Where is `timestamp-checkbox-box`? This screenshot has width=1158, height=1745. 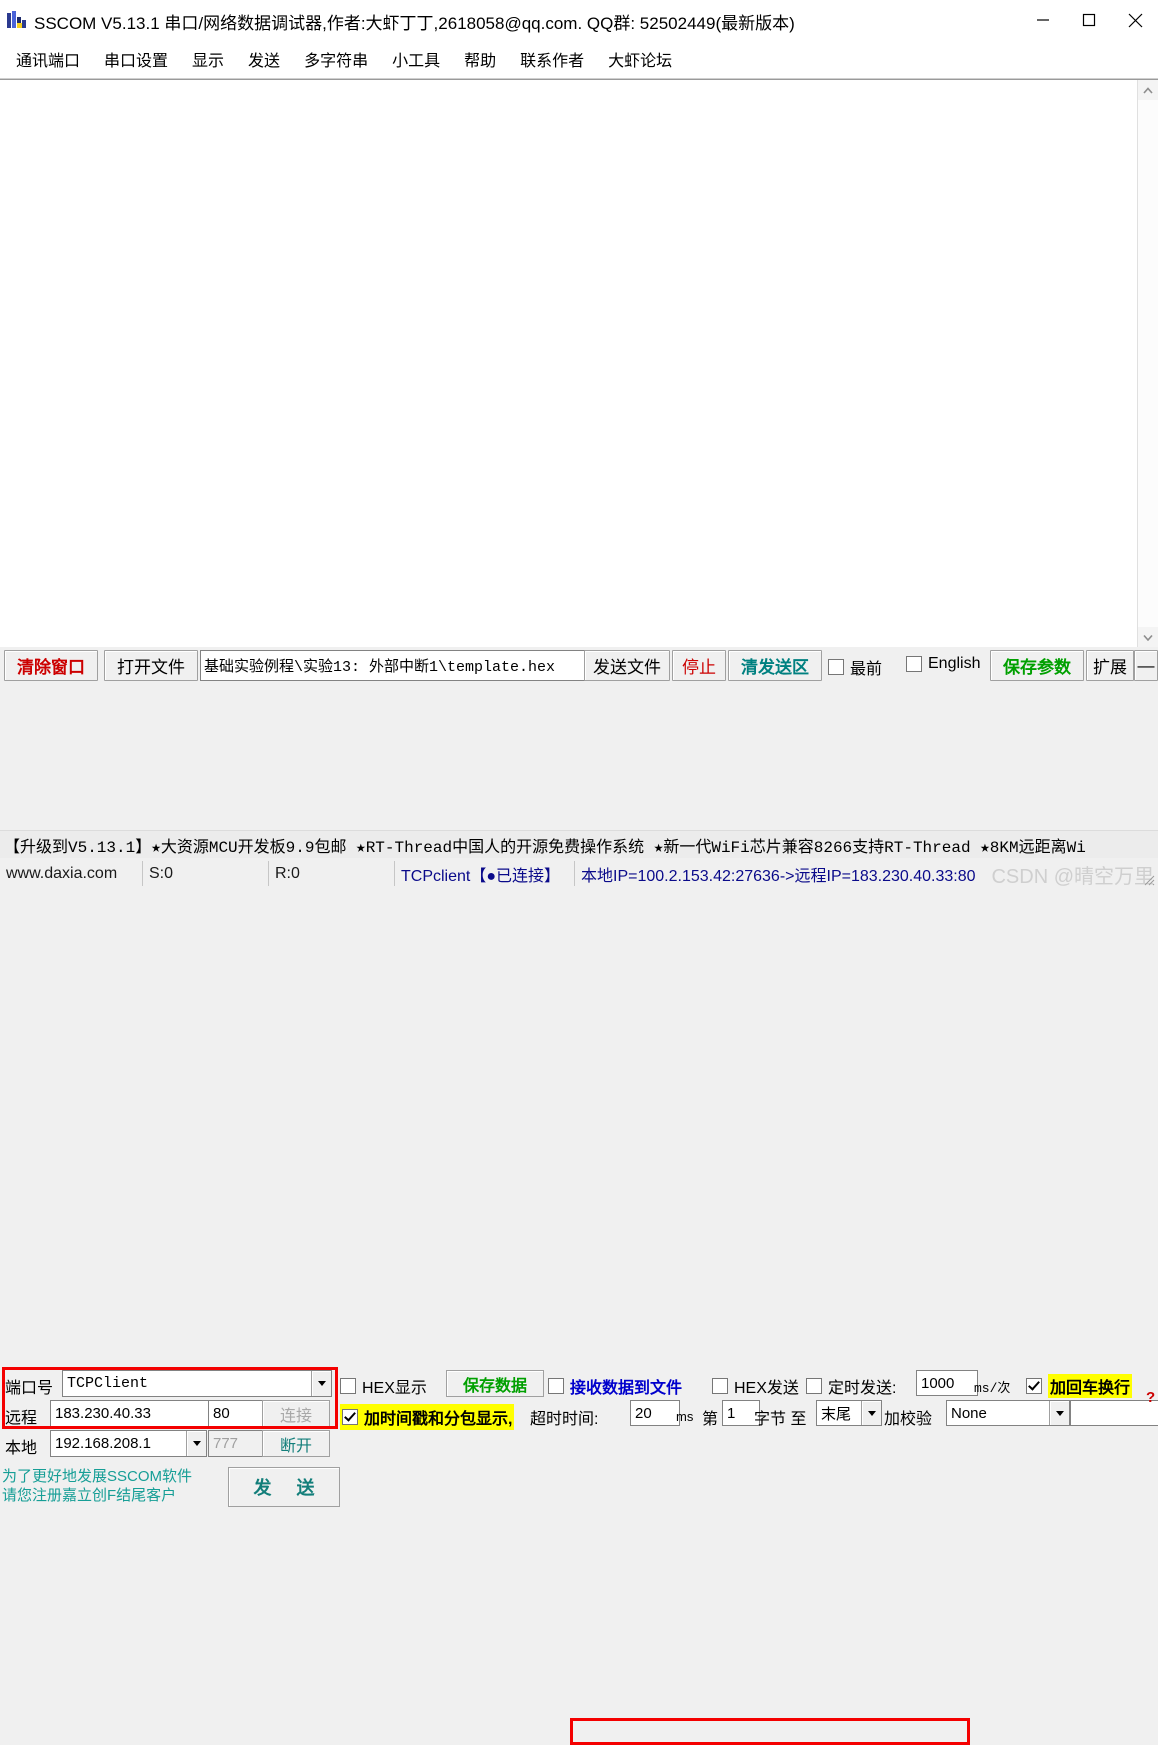 timestamp-checkbox-box is located at coordinates (350, 1417).